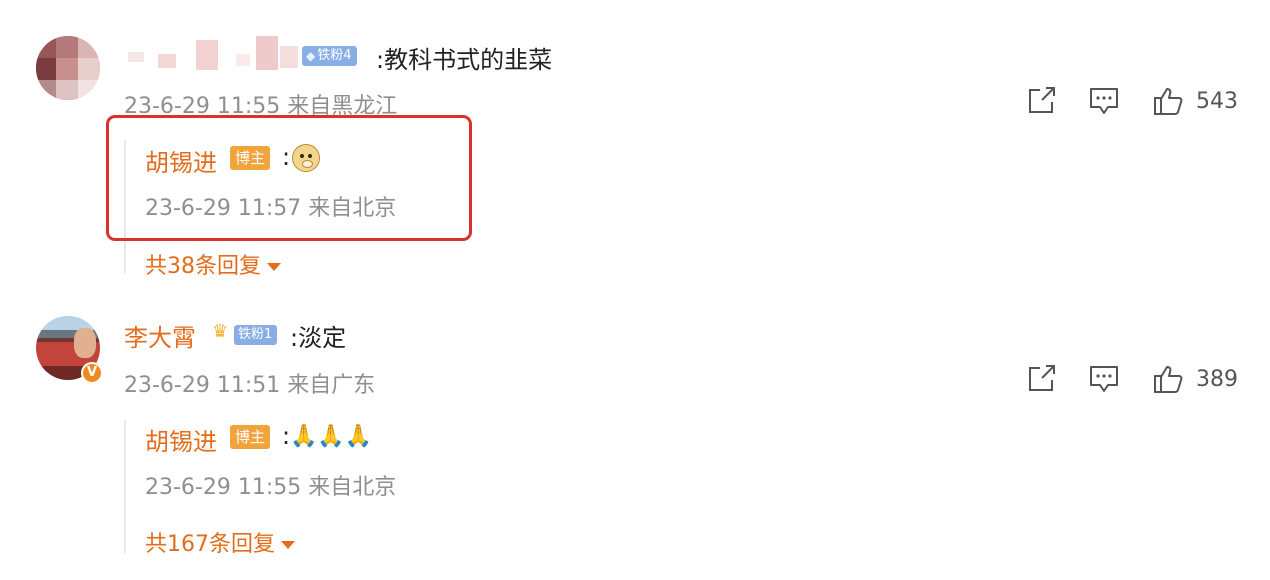 This screenshot has height=580, width=1270. I want to click on reply-time: 23-6-29 11:55 来自北京, so click(271, 487).